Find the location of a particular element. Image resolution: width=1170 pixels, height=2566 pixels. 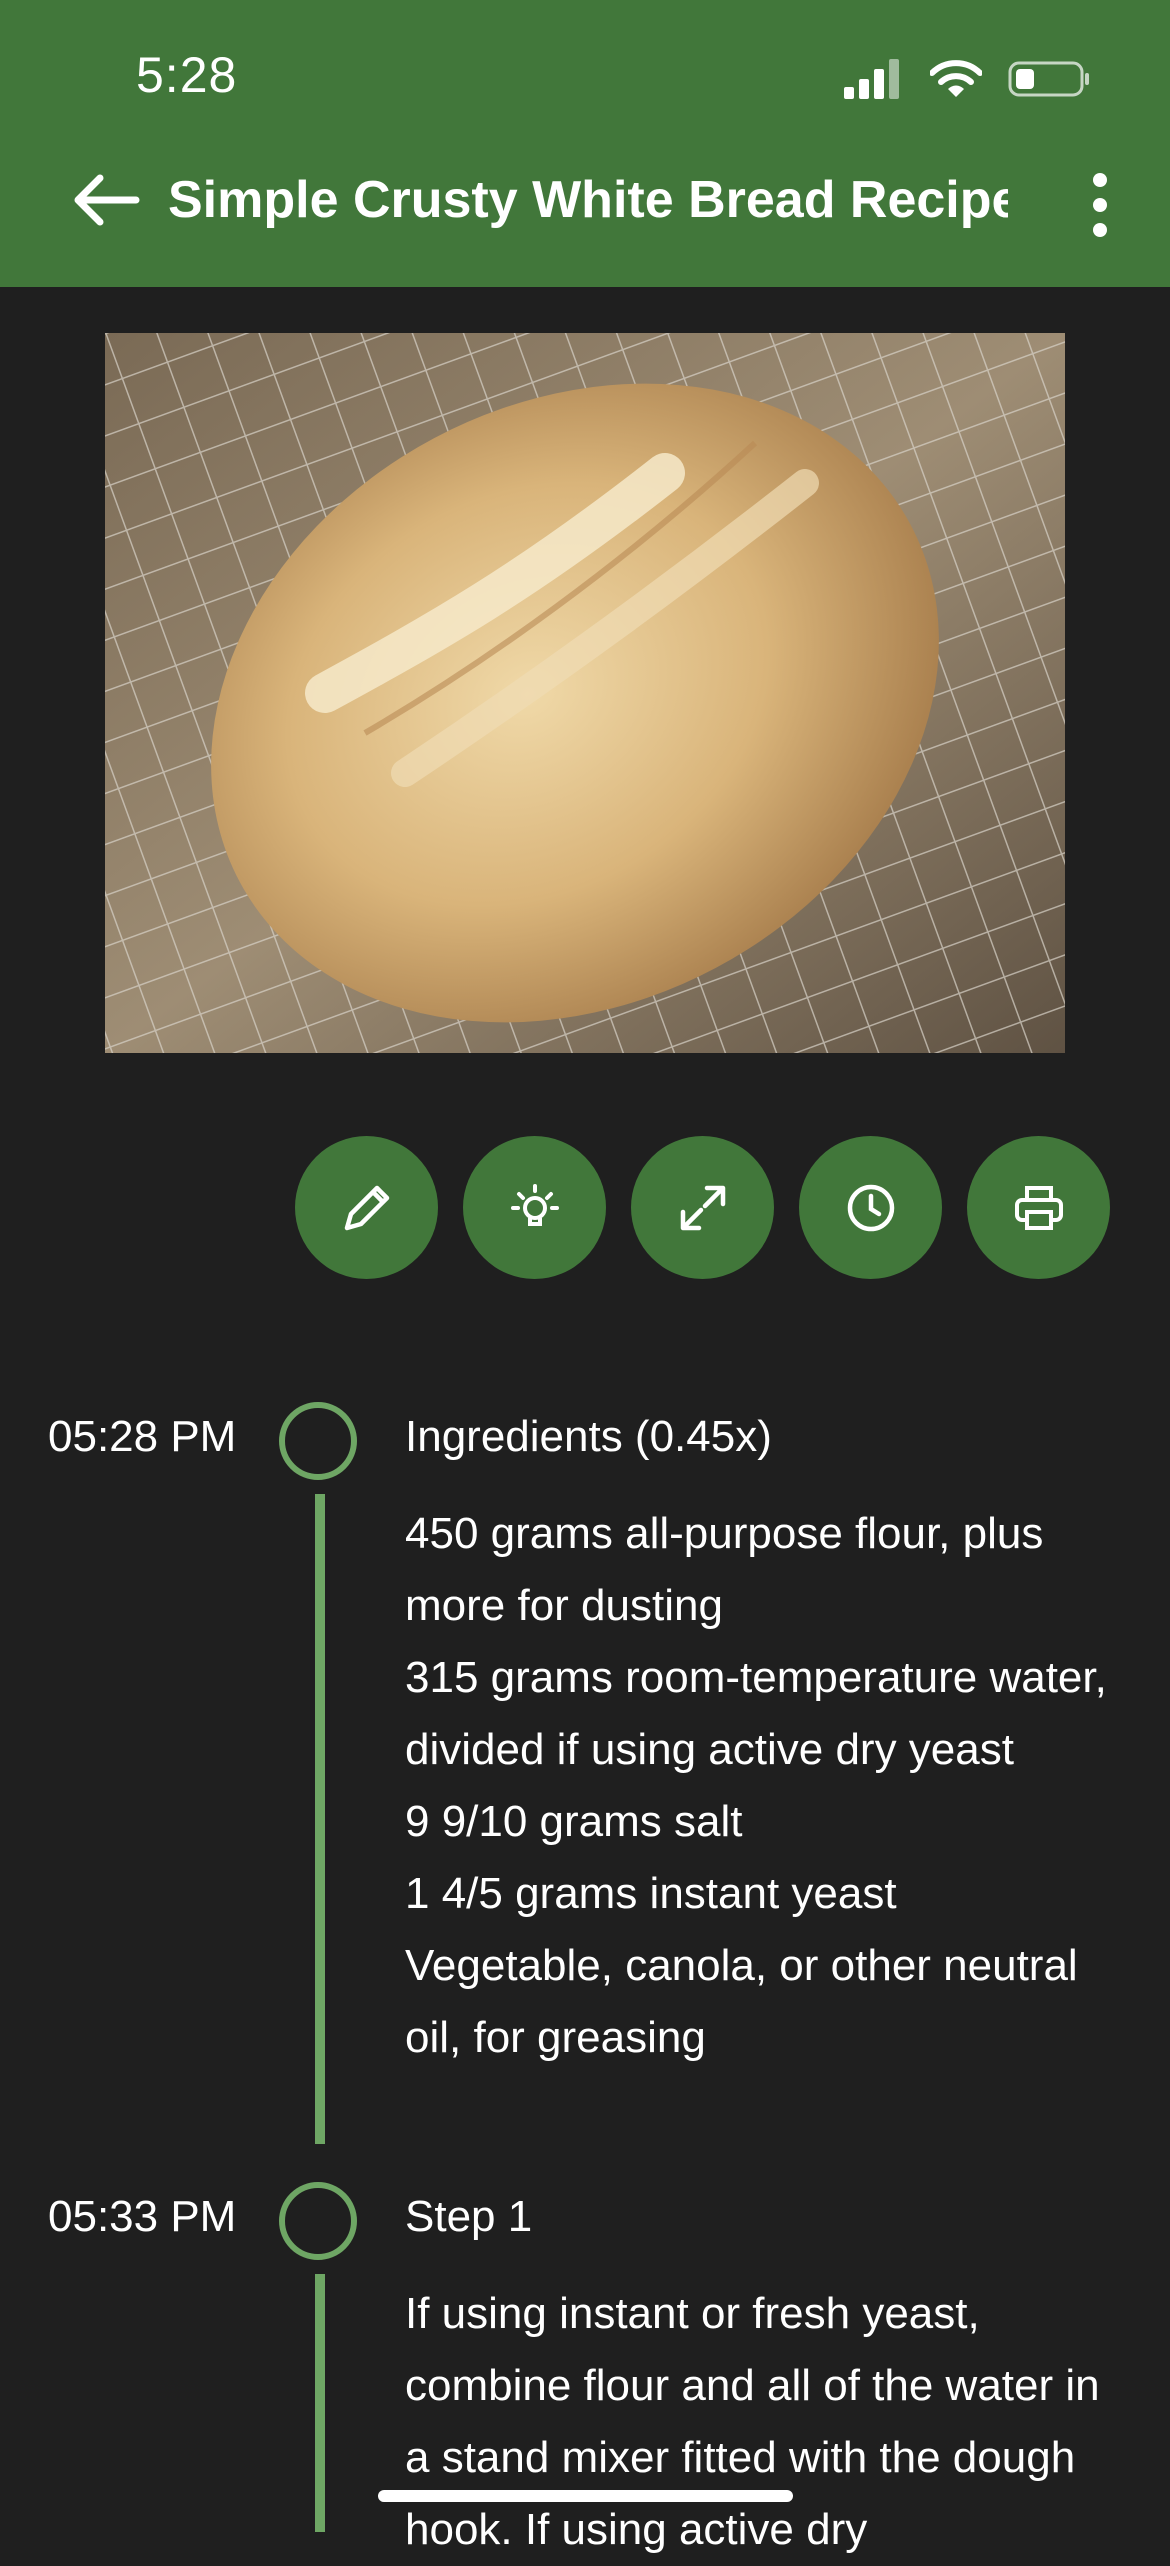

recipe-actions is located at coordinates (702, 1207).